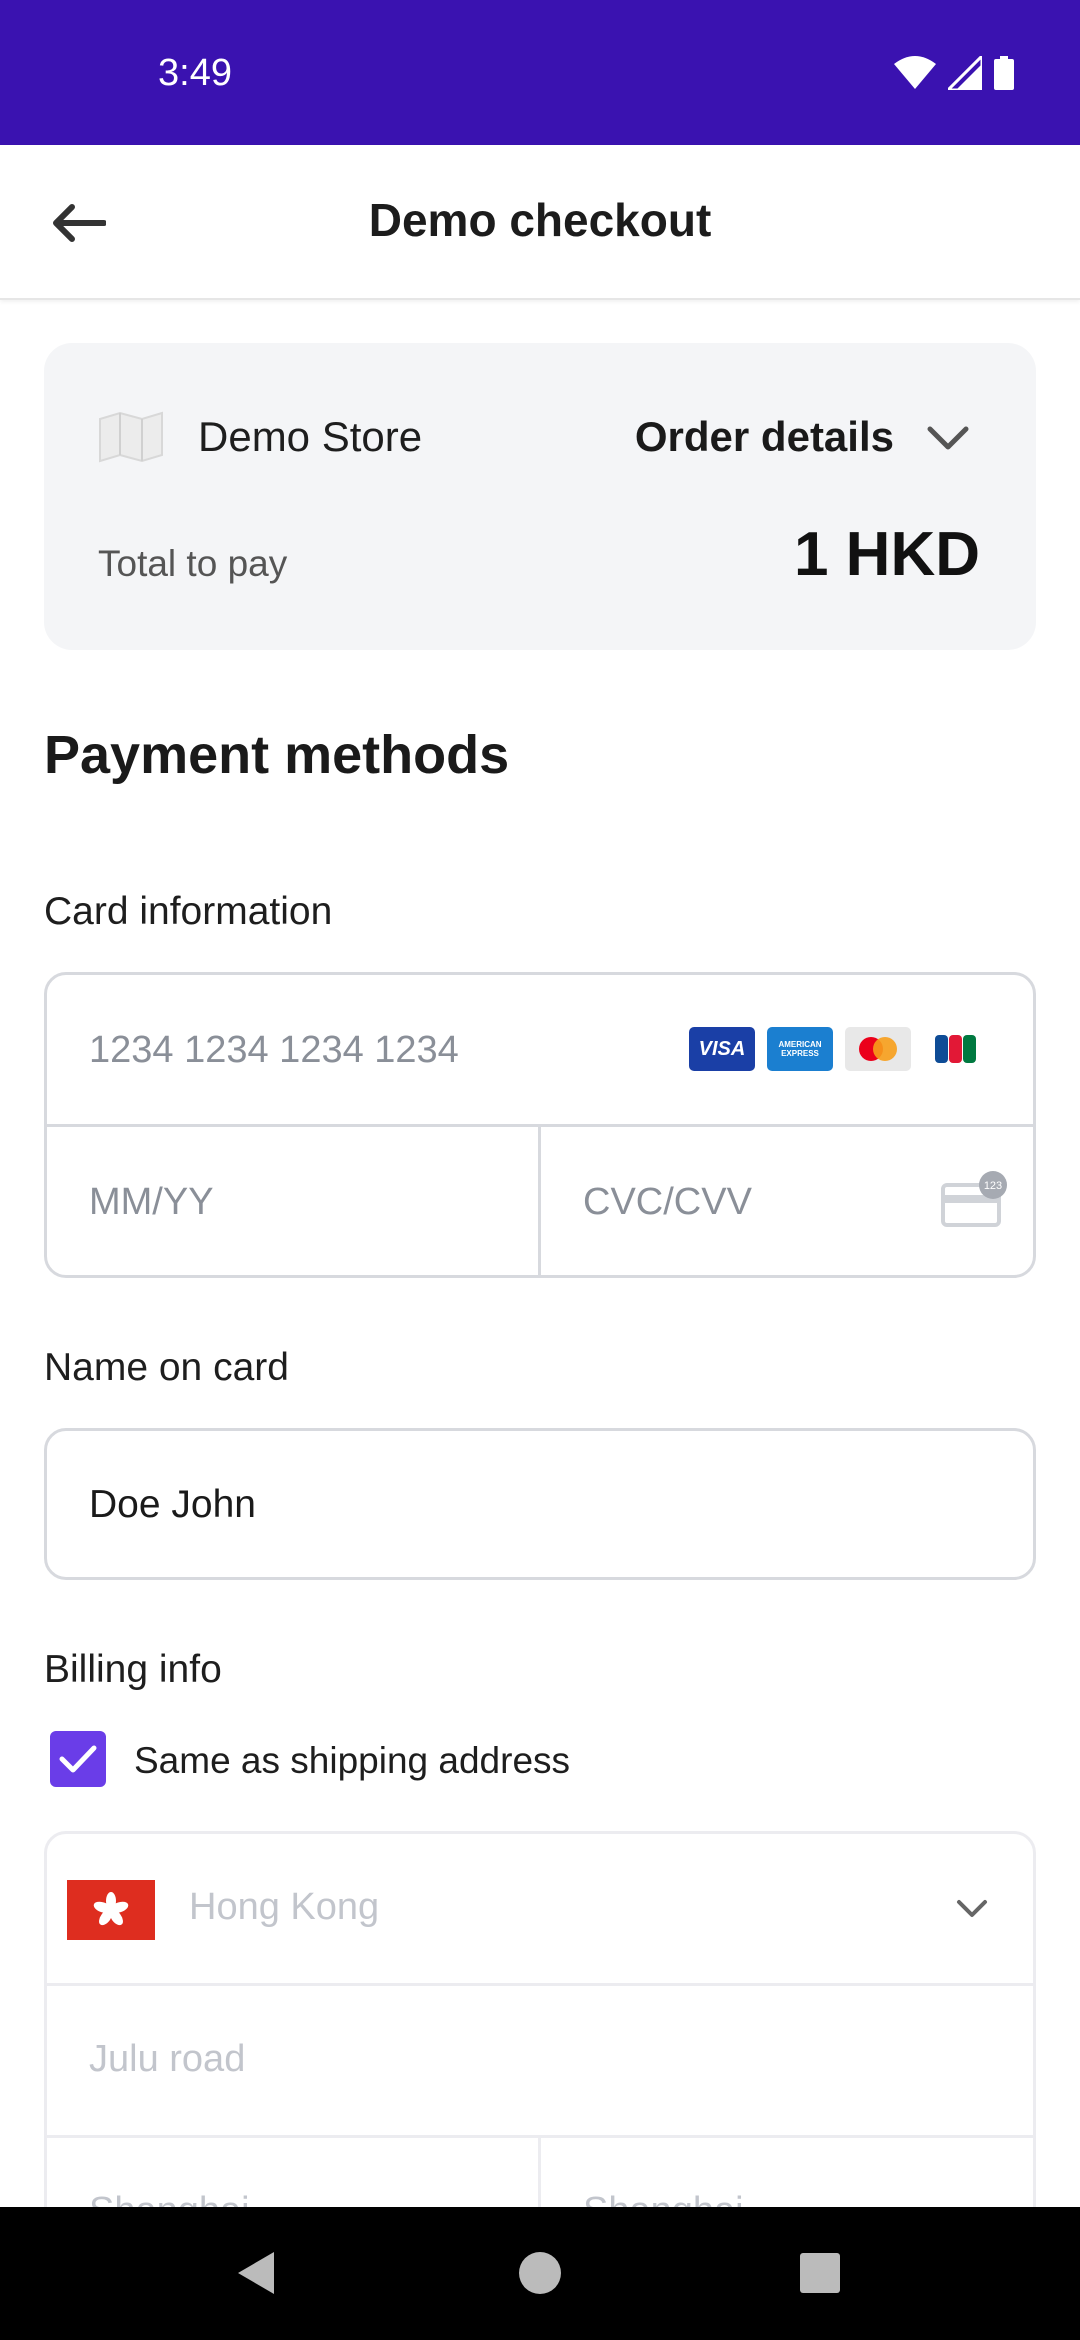 The width and height of the screenshot is (1080, 2340). Describe the element at coordinates (722, 1049) in the screenshot. I see `visa-icon: VISA` at that location.